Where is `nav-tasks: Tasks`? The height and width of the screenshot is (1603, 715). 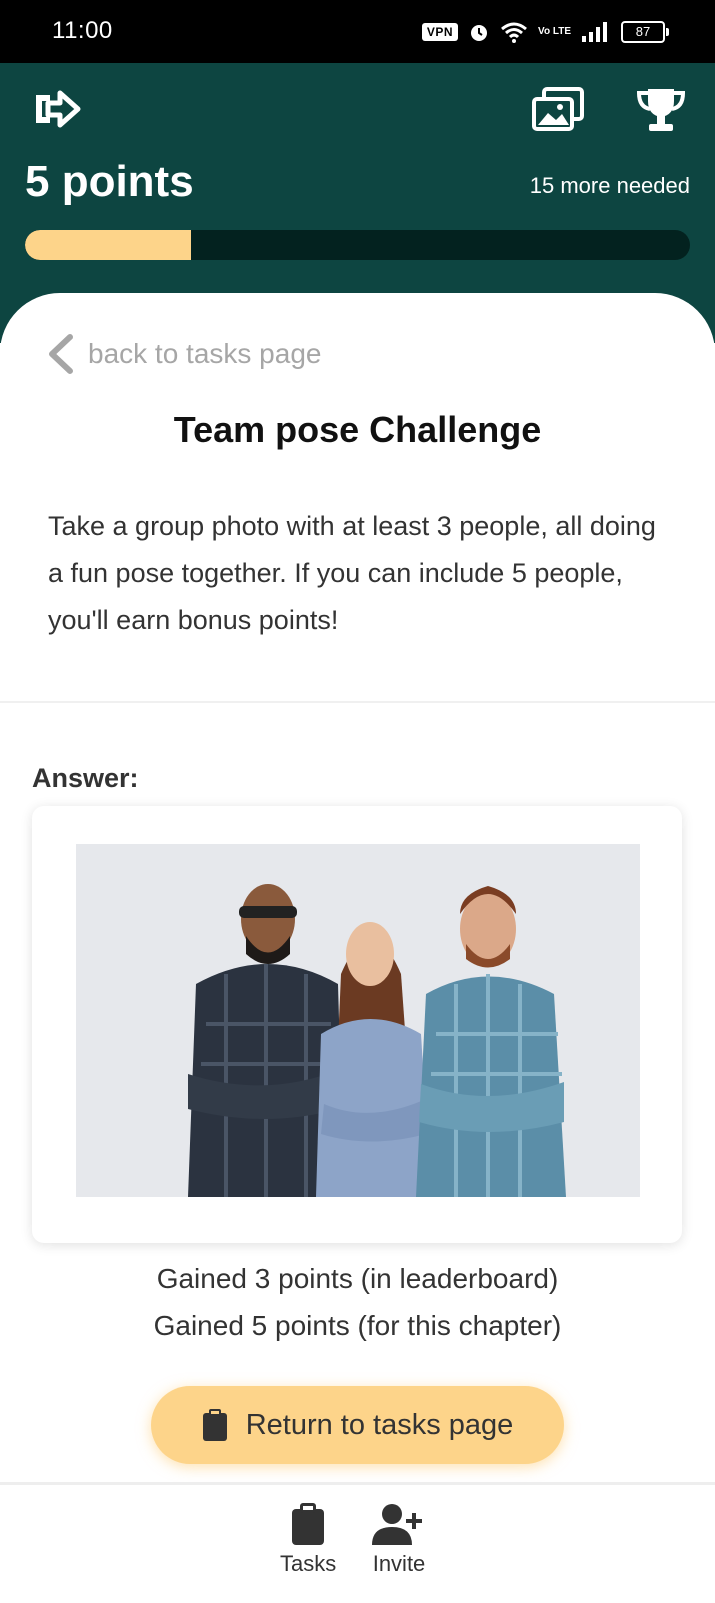
nav-tasks: Tasks is located at coordinates (308, 1540).